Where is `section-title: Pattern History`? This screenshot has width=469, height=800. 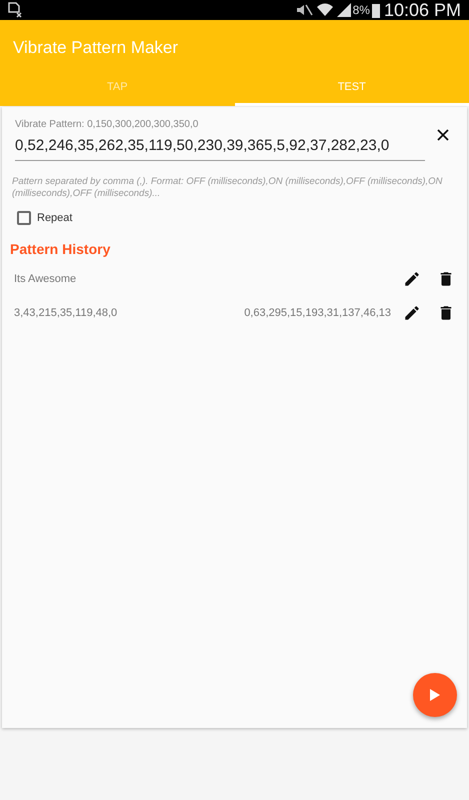 section-title: Pattern History is located at coordinates (61, 249).